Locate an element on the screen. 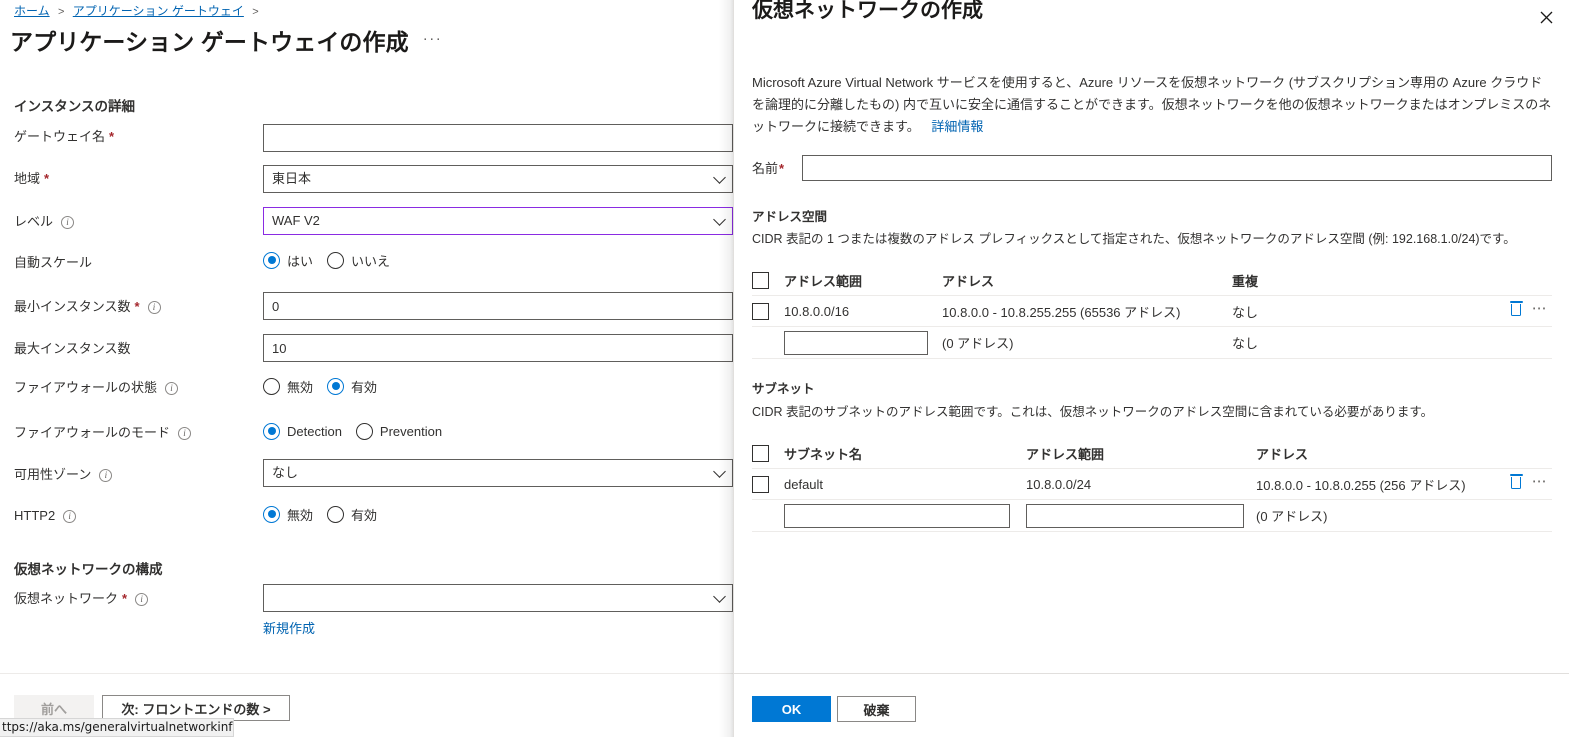 This screenshot has height=737, width=1569. radio-autoscale-yes is located at coordinates (271, 260).